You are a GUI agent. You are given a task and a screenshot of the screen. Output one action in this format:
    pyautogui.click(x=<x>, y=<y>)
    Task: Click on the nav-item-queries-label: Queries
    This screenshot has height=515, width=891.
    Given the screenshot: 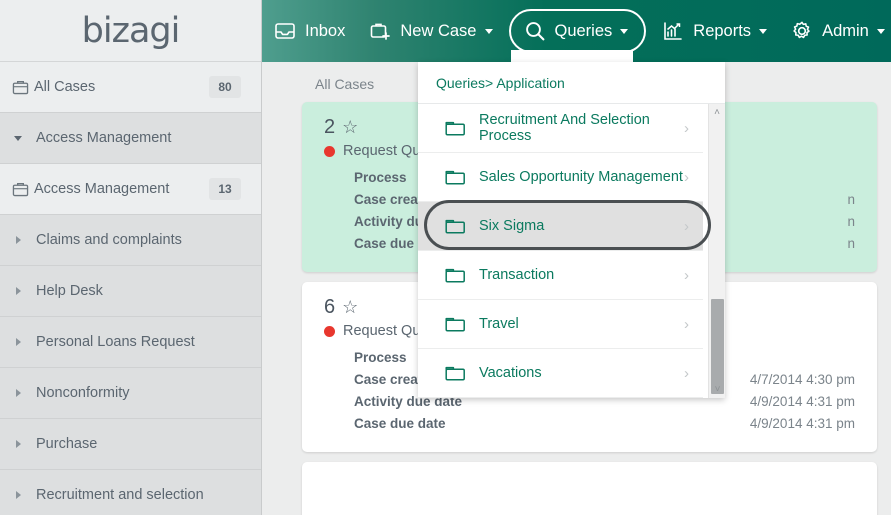 What is the action you would take?
    pyautogui.click(x=583, y=30)
    